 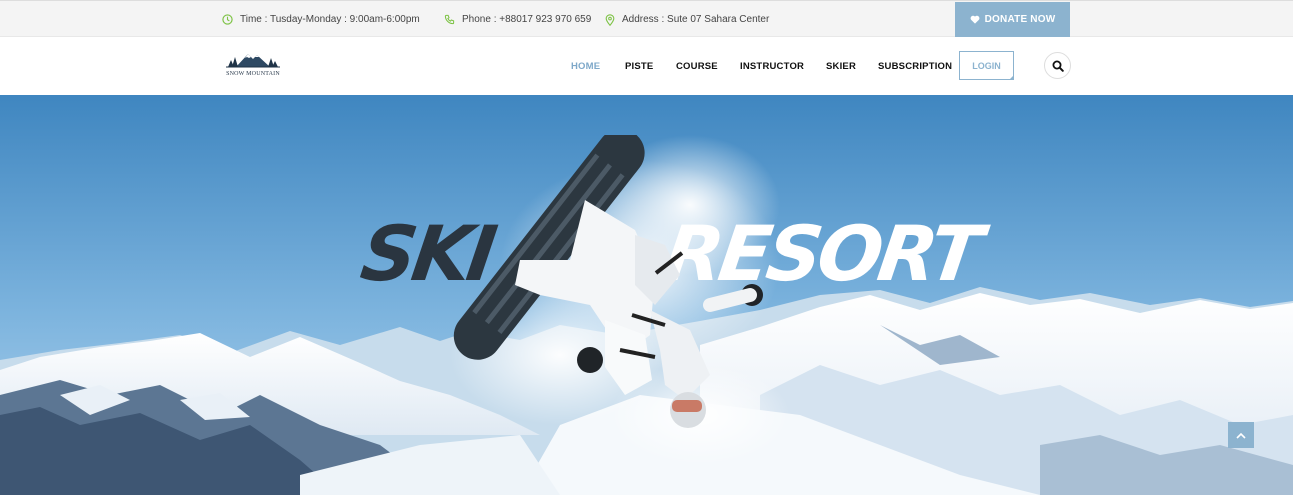 What do you see at coordinates (608, 281) in the screenshot?
I see `snowboarder-figure` at bounding box center [608, 281].